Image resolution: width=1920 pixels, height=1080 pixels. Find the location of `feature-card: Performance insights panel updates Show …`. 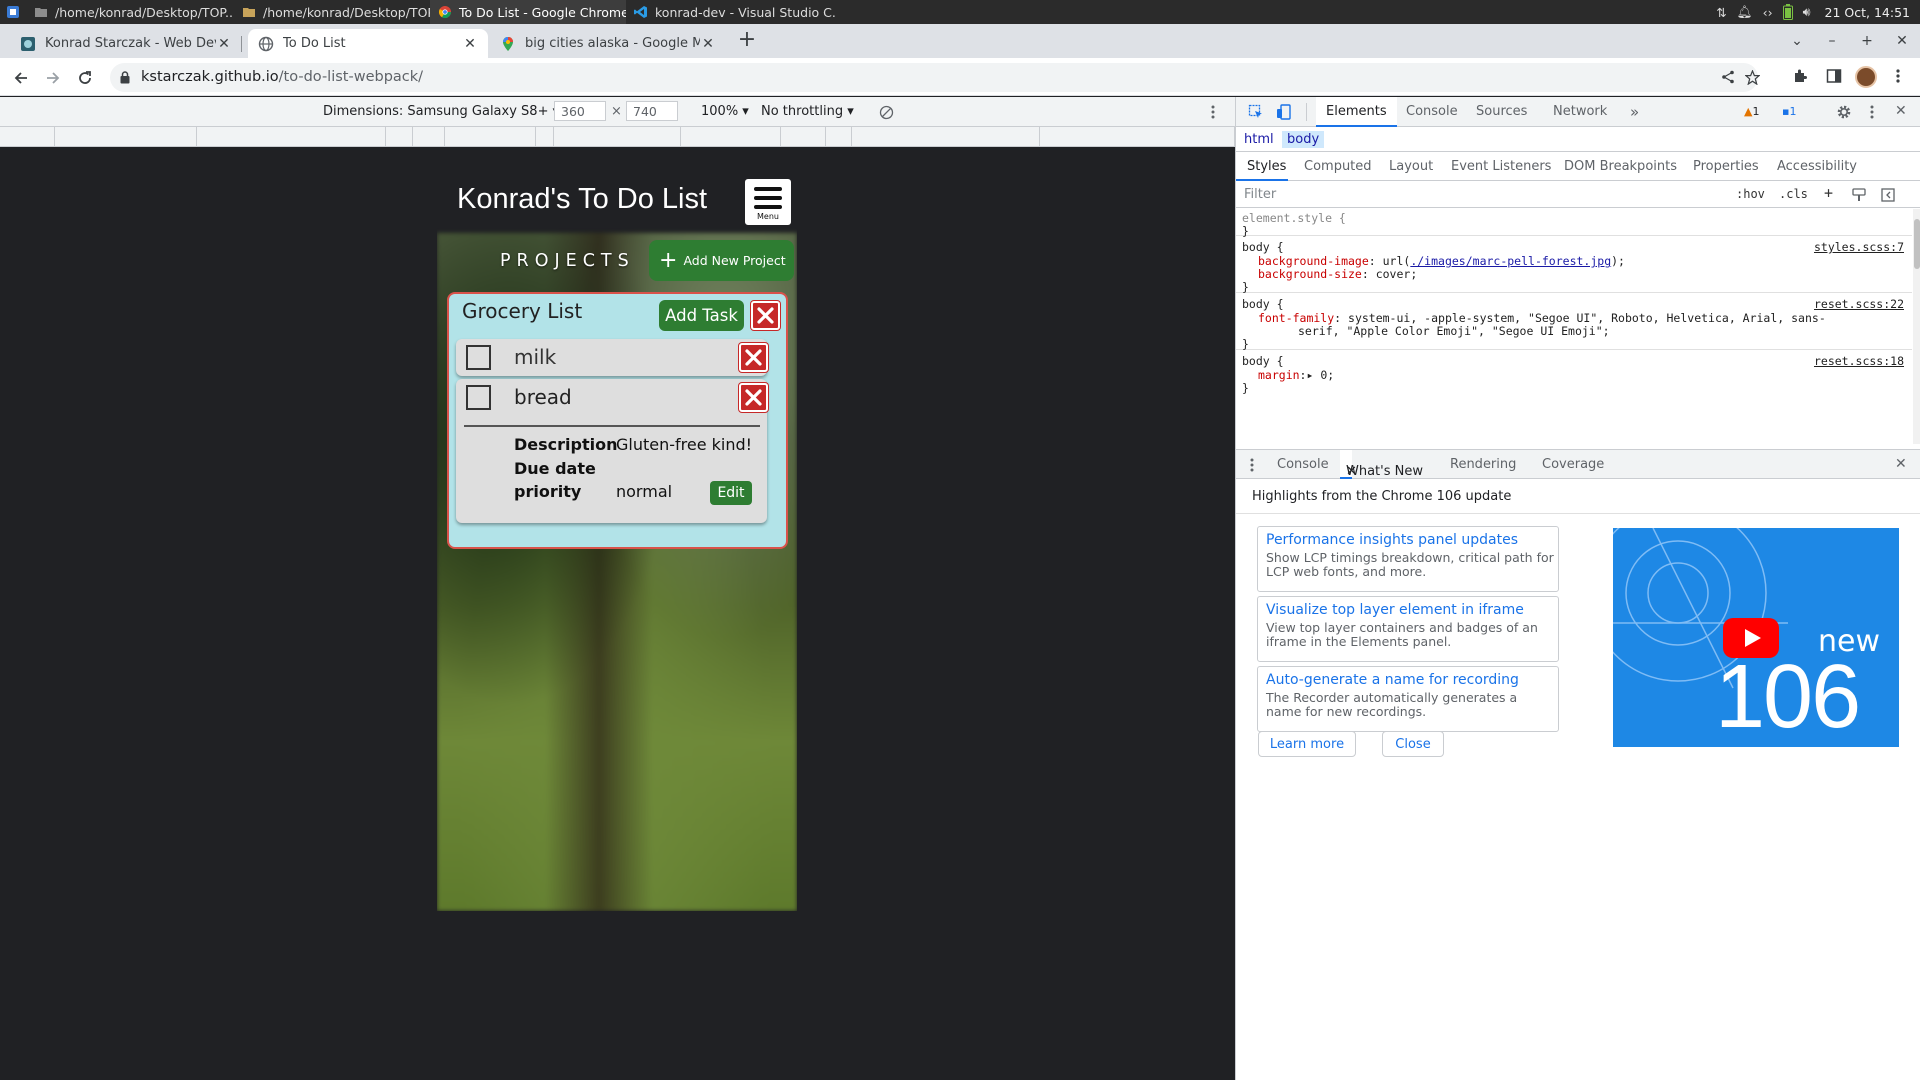

feature-card: Performance insights panel updates Show … is located at coordinates (1408, 559).